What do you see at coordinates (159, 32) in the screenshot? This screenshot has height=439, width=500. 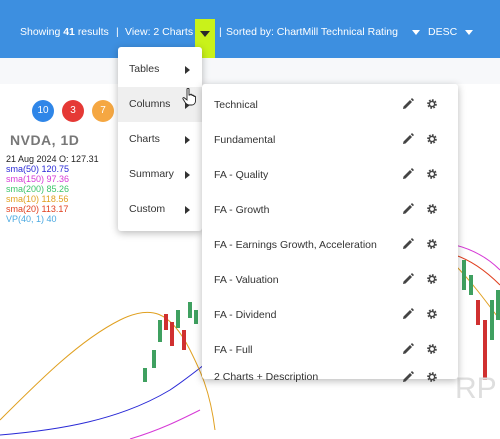 I see `view-selector-label: View: 2 Charts` at bounding box center [159, 32].